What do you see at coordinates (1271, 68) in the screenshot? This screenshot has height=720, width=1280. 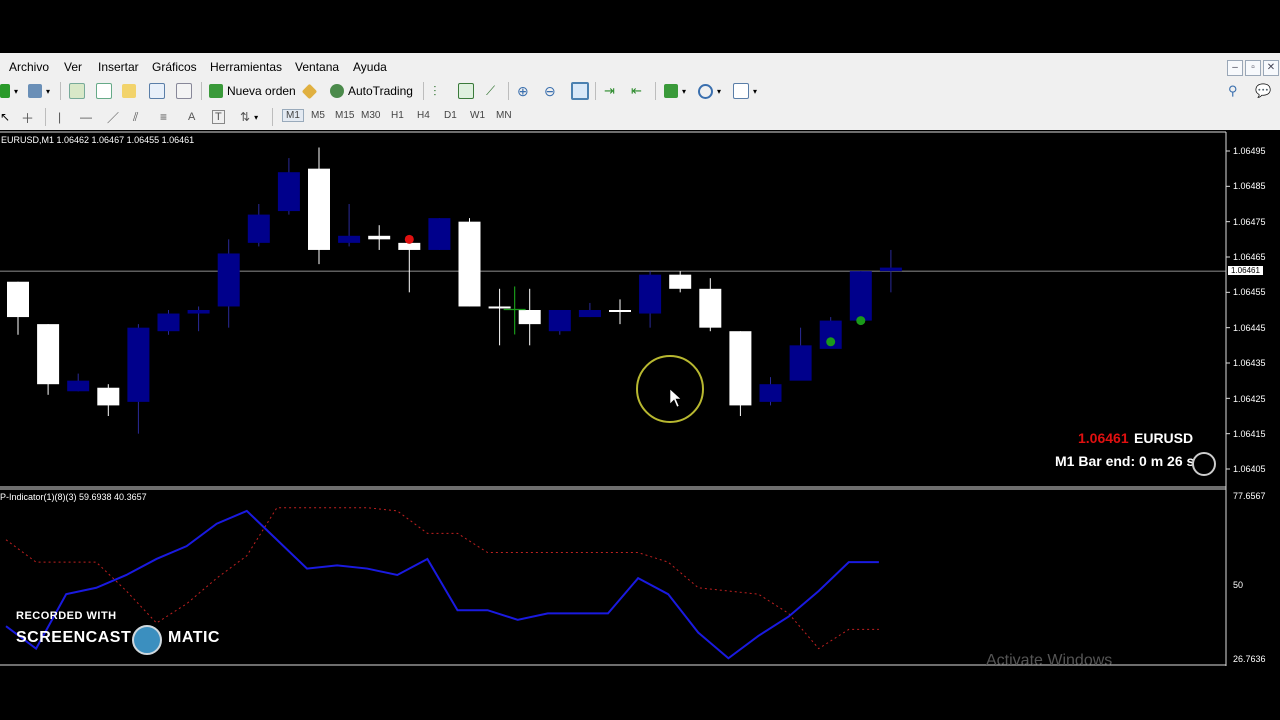 I see `close-icon: ✕` at bounding box center [1271, 68].